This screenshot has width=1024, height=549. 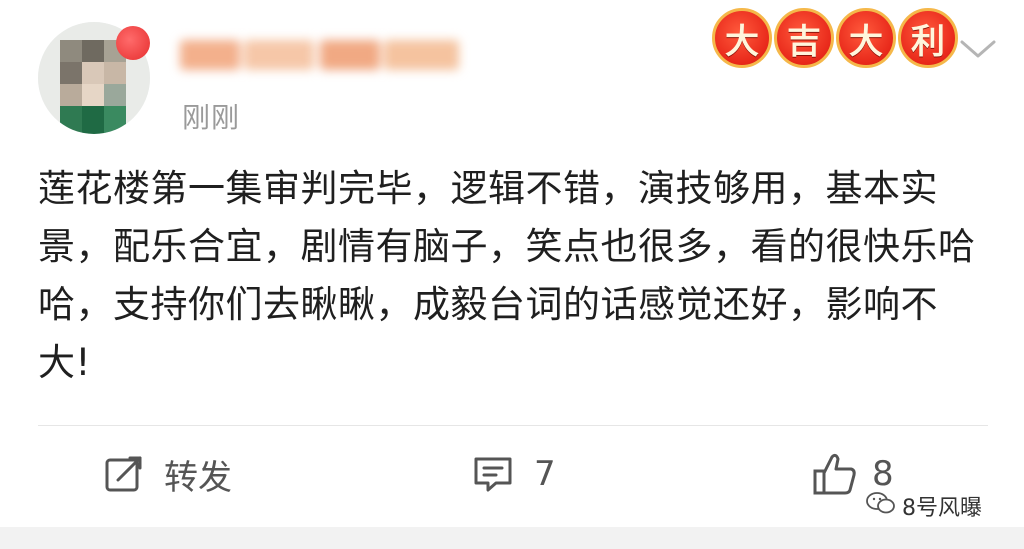 What do you see at coordinates (513, 425) in the screenshot?
I see `divider` at bounding box center [513, 425].